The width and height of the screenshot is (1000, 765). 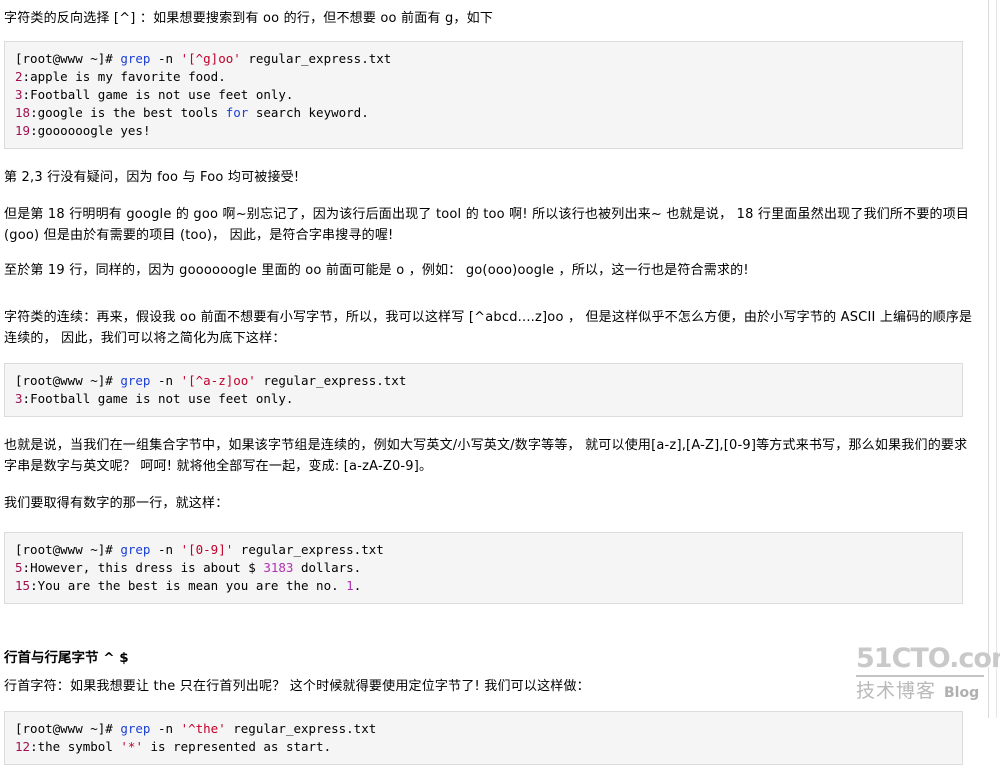 What do you see at coordinates (218, 380) in the screenshot?
I see `command-pattern-2: '[^a-z]oo'` at bounding box center [218, 380].